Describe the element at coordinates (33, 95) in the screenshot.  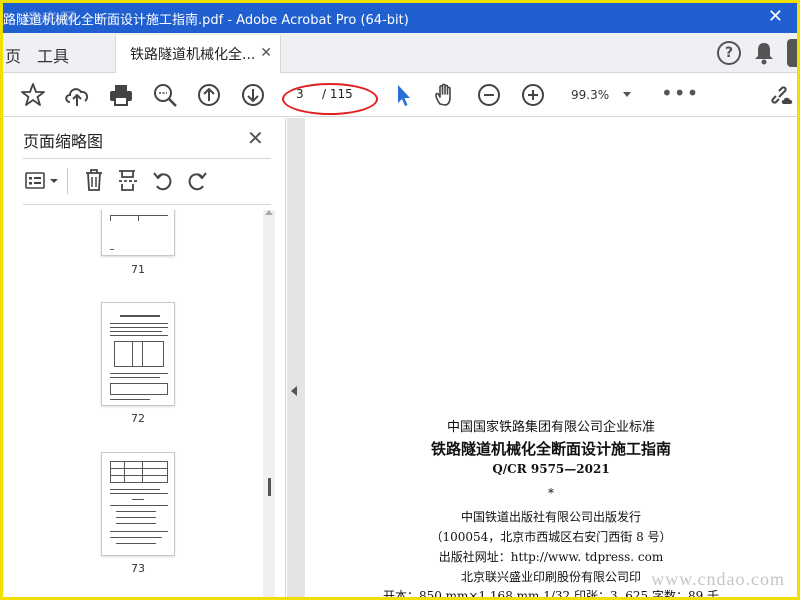
I see `bookmark-star-icon` at that location.